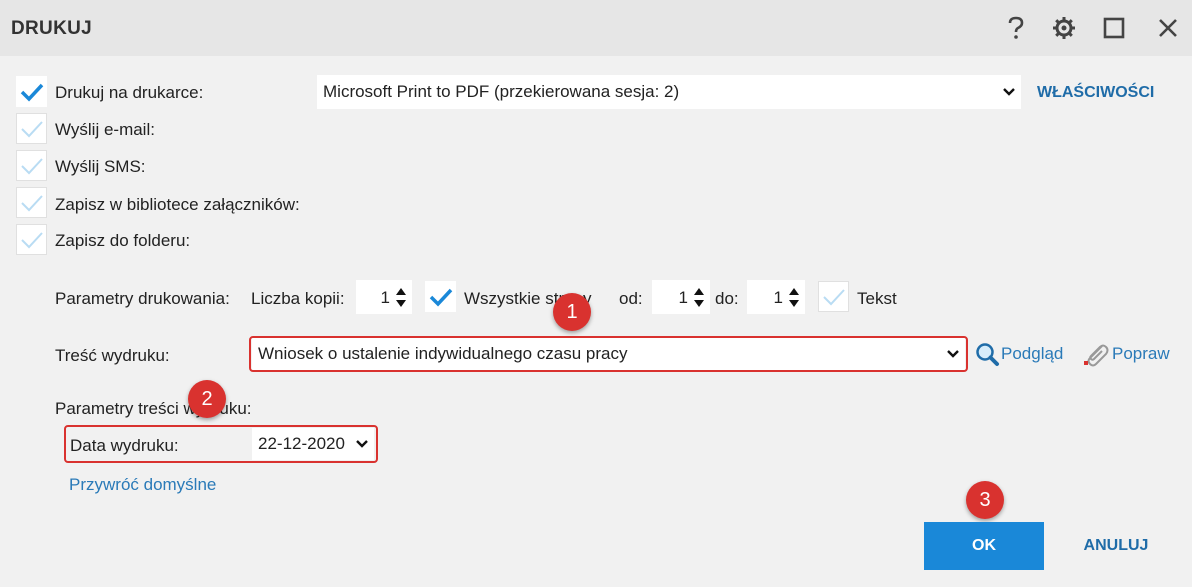 This screenshot has height=587, width=1192. I want to click on help-icon, so click(1016, 28).